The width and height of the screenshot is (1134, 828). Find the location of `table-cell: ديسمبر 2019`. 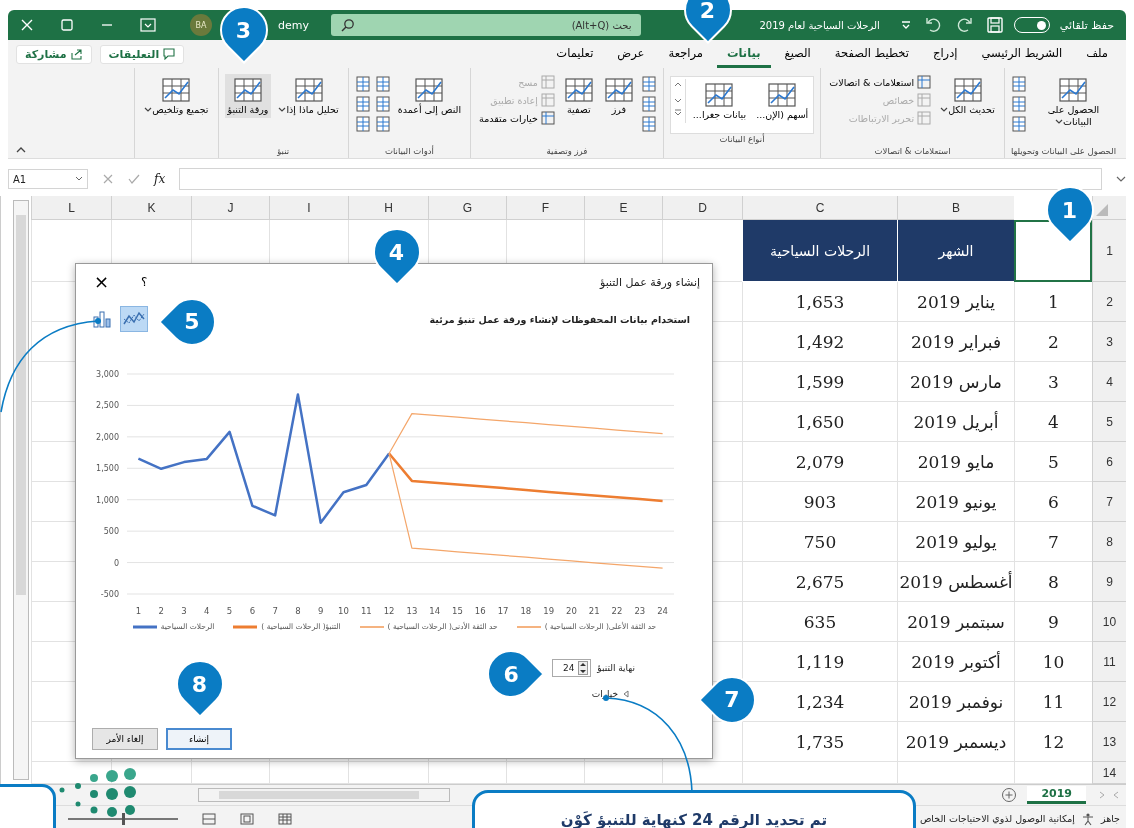

table-cell: ديسمبر 2019 is located at coordinates (955, 742).